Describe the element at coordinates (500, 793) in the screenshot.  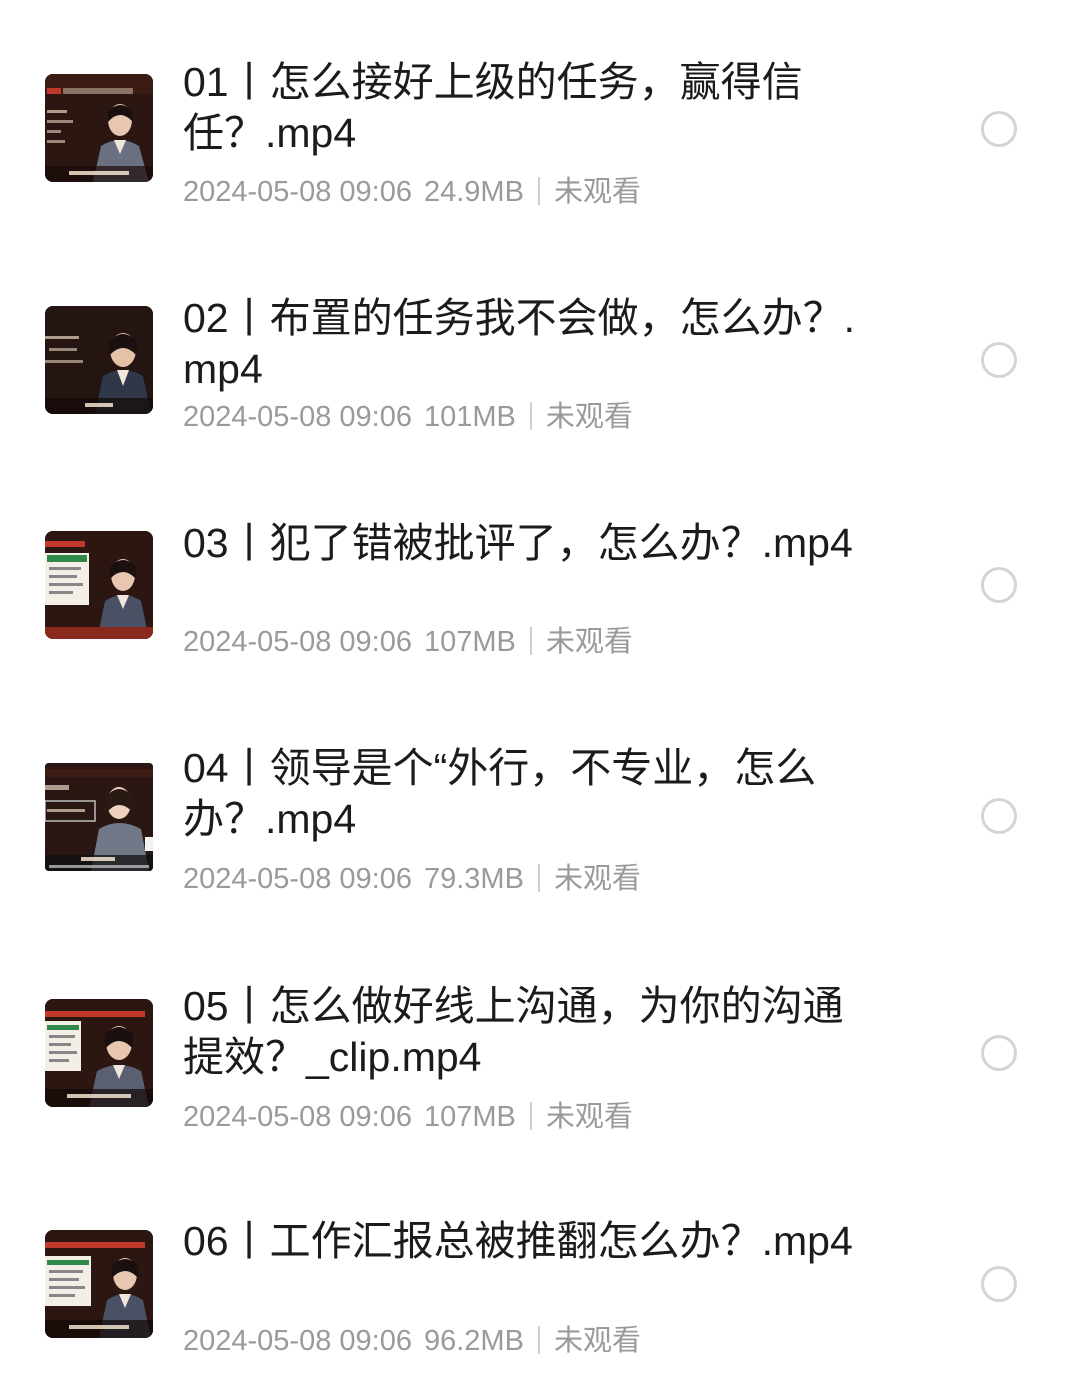
I see `file-title: 04丨领导是个“外行，不专业，怎么办？.mp4` at that location.